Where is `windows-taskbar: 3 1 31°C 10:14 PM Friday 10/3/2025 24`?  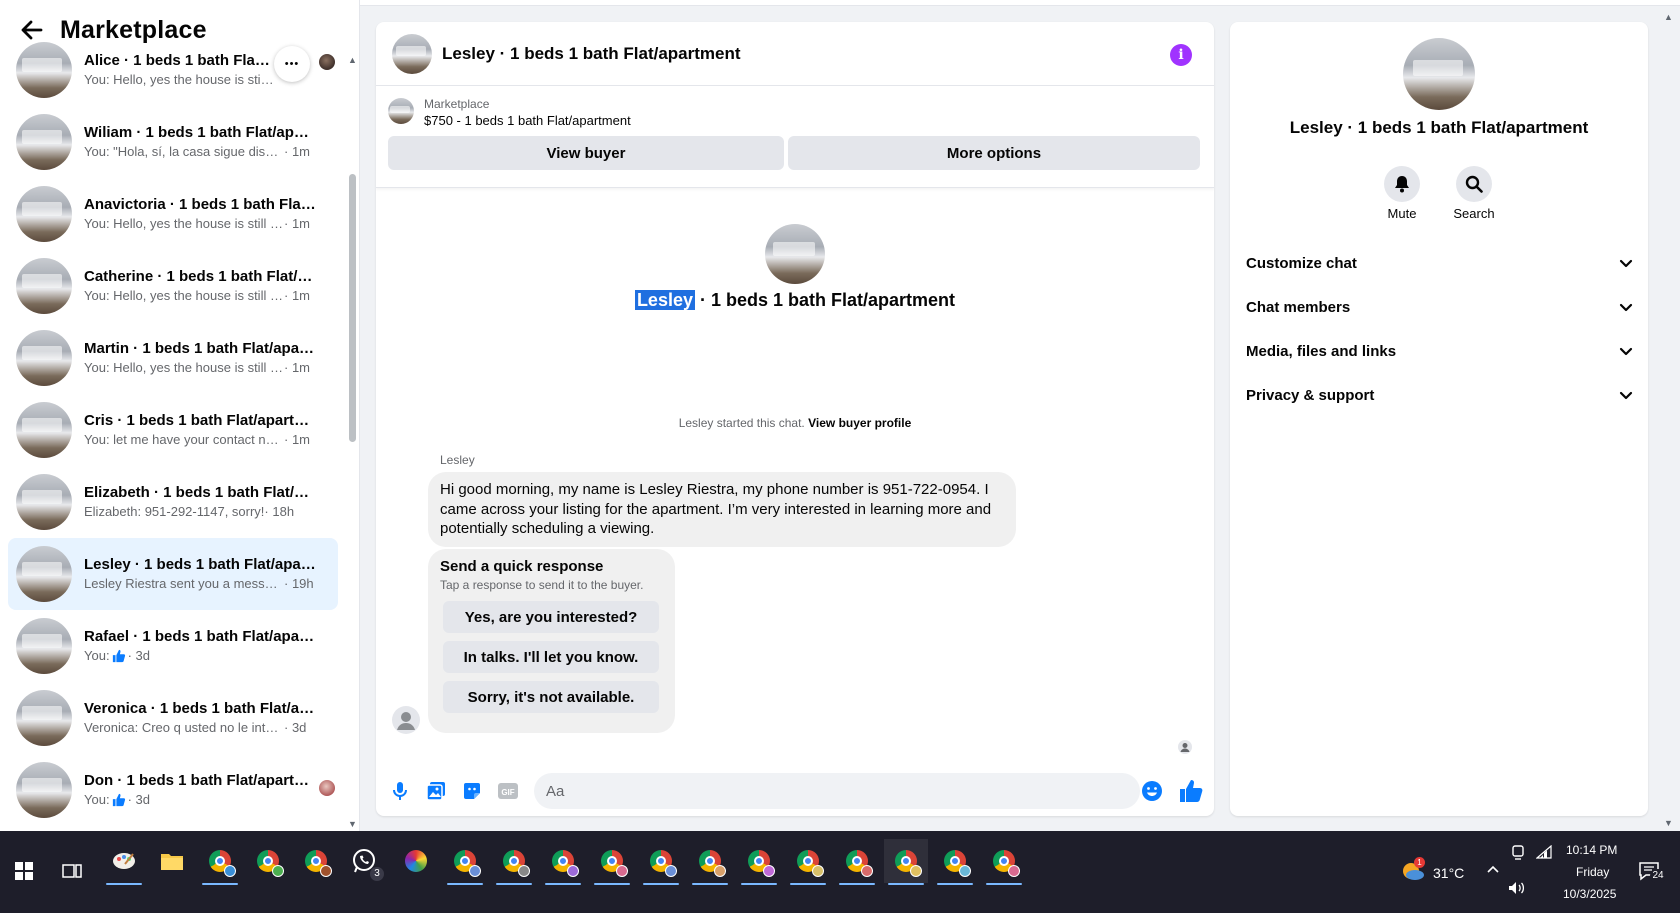
windows-taskbar: 3 1 31°C 10:14 PM Friday 10/3/2025 24 is located at coordinates (840, 872).